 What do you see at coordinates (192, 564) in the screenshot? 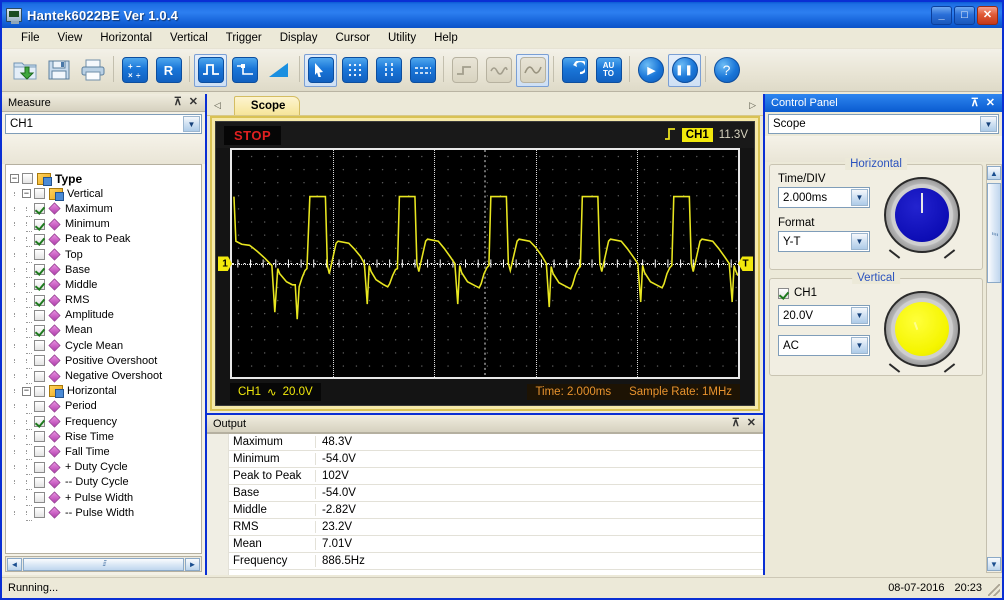
I see `scroll-right-icon: ►` at bounding box center [192, 564].